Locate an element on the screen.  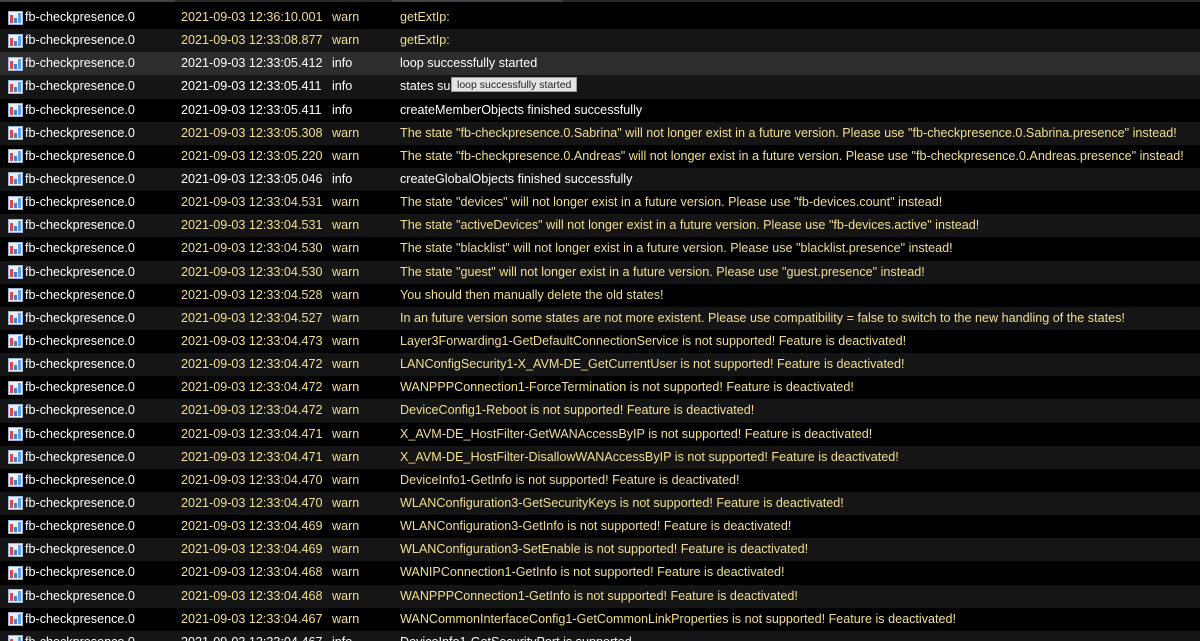
log-timestamp: 2021-09-03 12:33:04.530 is located at coordinates (252, 271).